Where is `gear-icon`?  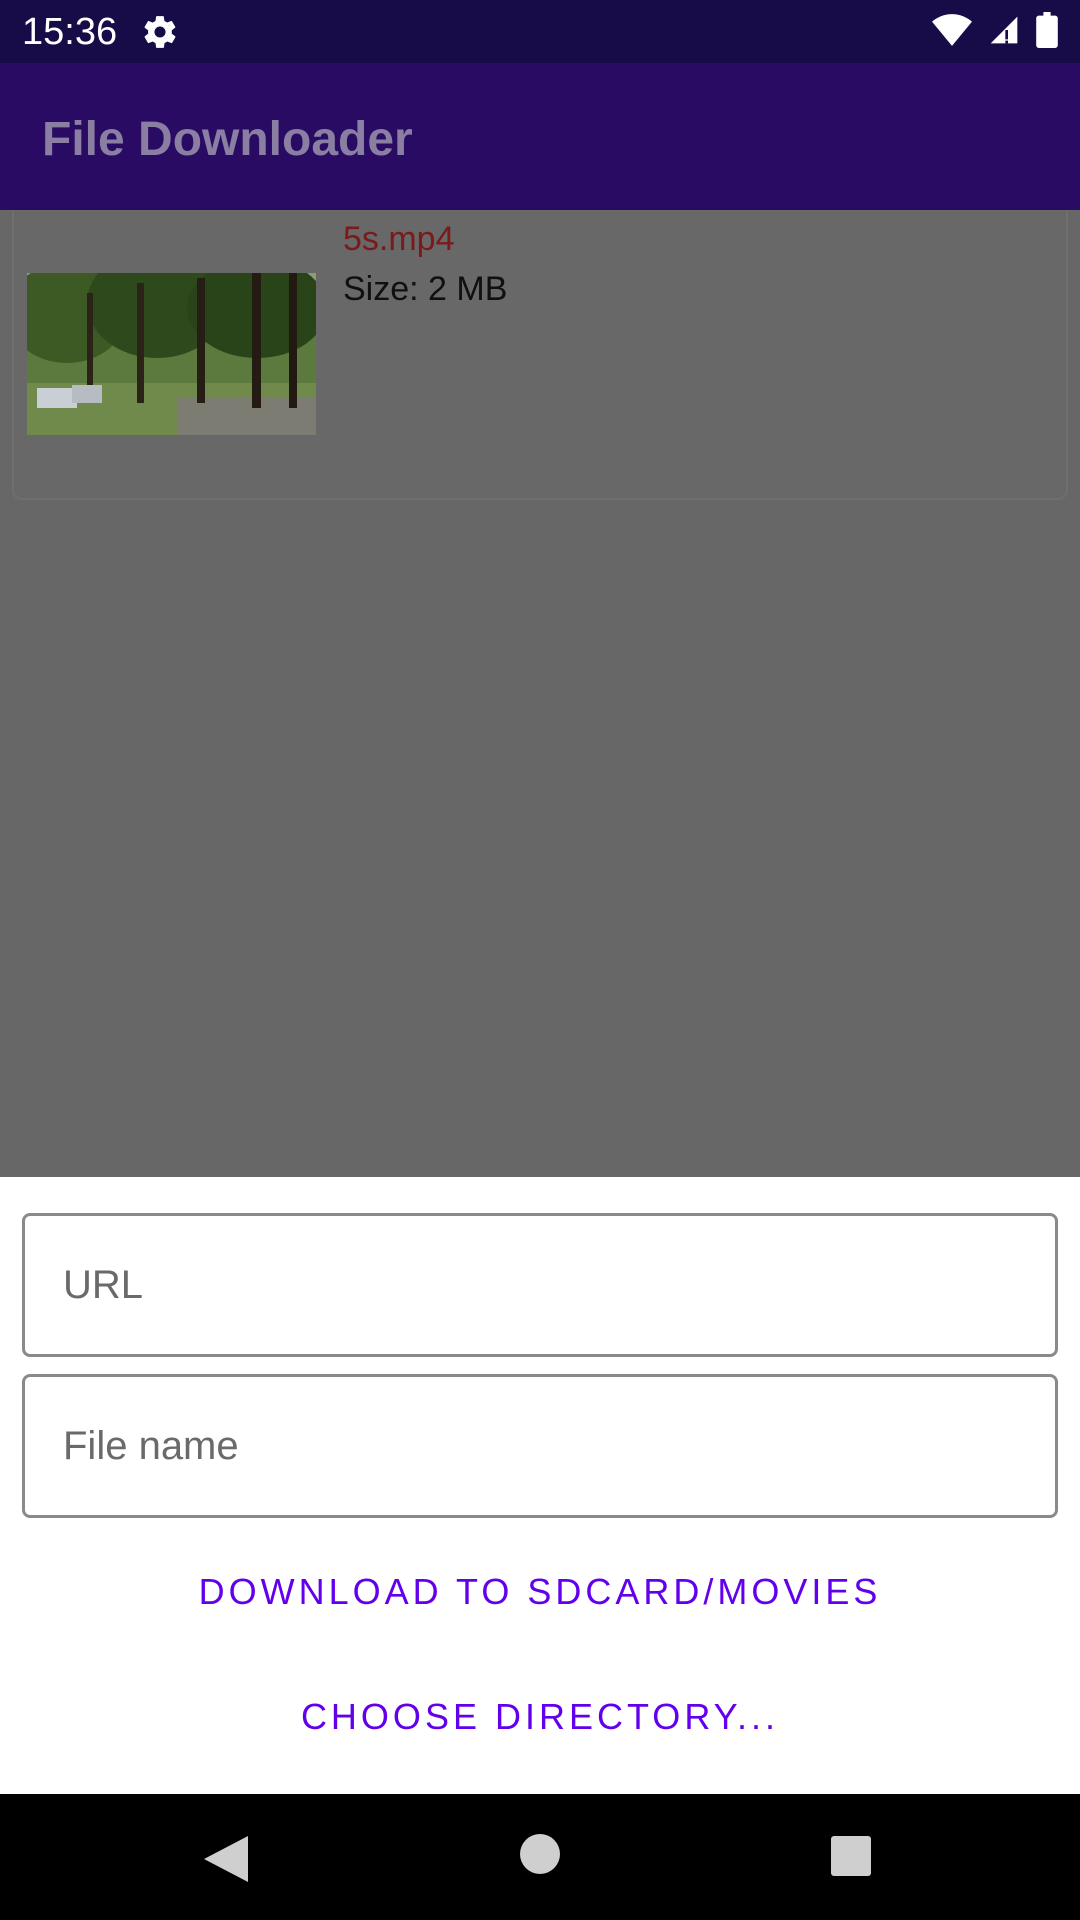 gear-icon is located at coordinates (160, 32).